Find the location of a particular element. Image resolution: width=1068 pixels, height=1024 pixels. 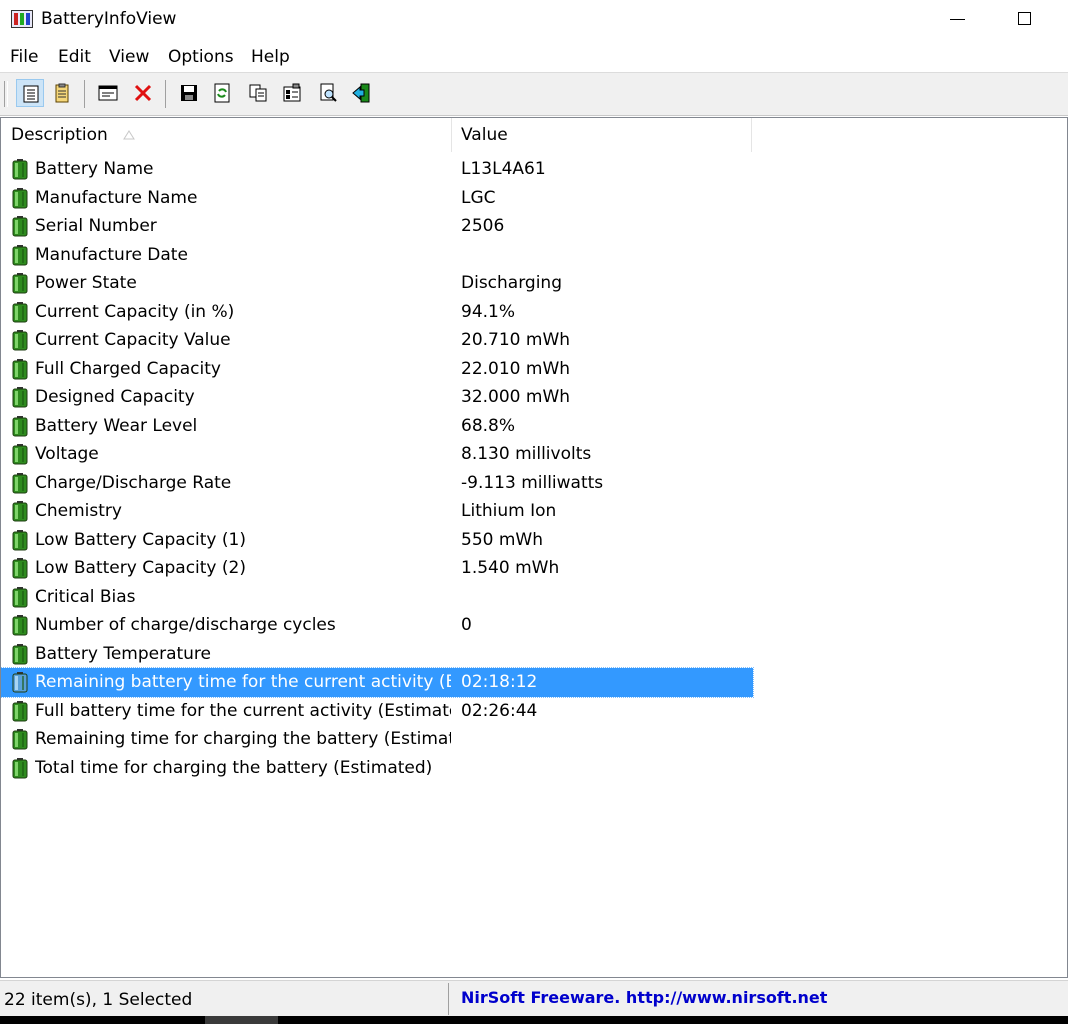

value-cell: Lithium Ion is located at coordinates (509, 511).